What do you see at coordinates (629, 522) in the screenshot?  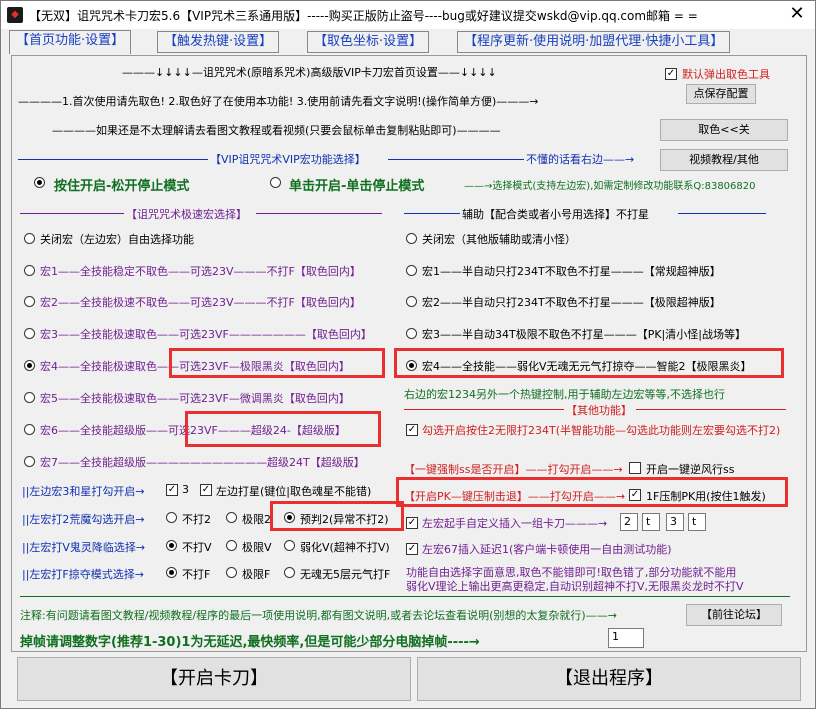 I see `custom-key-1-input: 2` at bounding box center [629, 522].